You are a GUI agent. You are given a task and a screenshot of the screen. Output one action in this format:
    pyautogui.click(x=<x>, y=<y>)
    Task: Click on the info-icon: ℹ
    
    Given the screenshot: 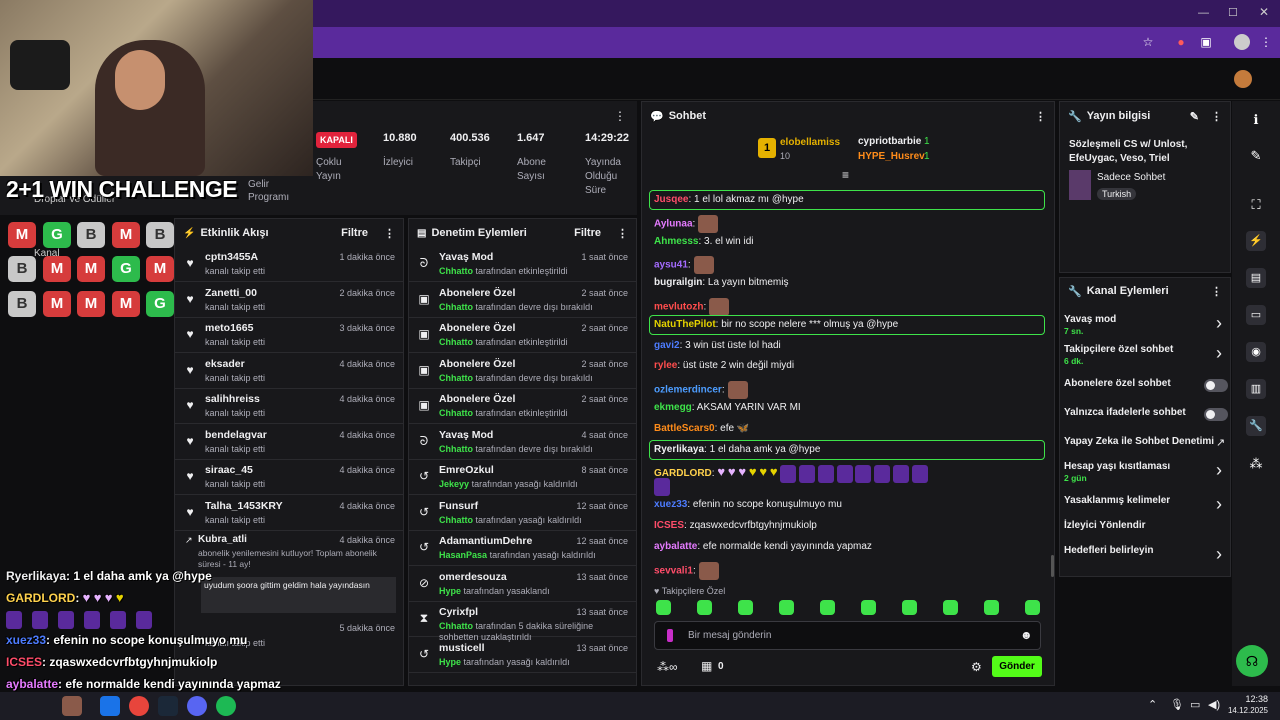 What is the action you would take?
    pyautogui.click(x=1256, y=120)
    